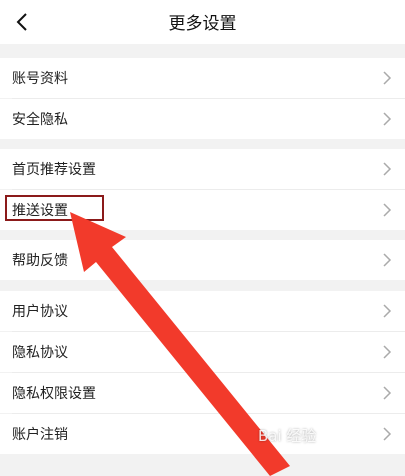 The height and width of the screenshot is (476, 405). What do you see at coordinates (40, 79) in the screenshot?
I see `settings-item-label: 账号资料` at bounding box center [40, 79].